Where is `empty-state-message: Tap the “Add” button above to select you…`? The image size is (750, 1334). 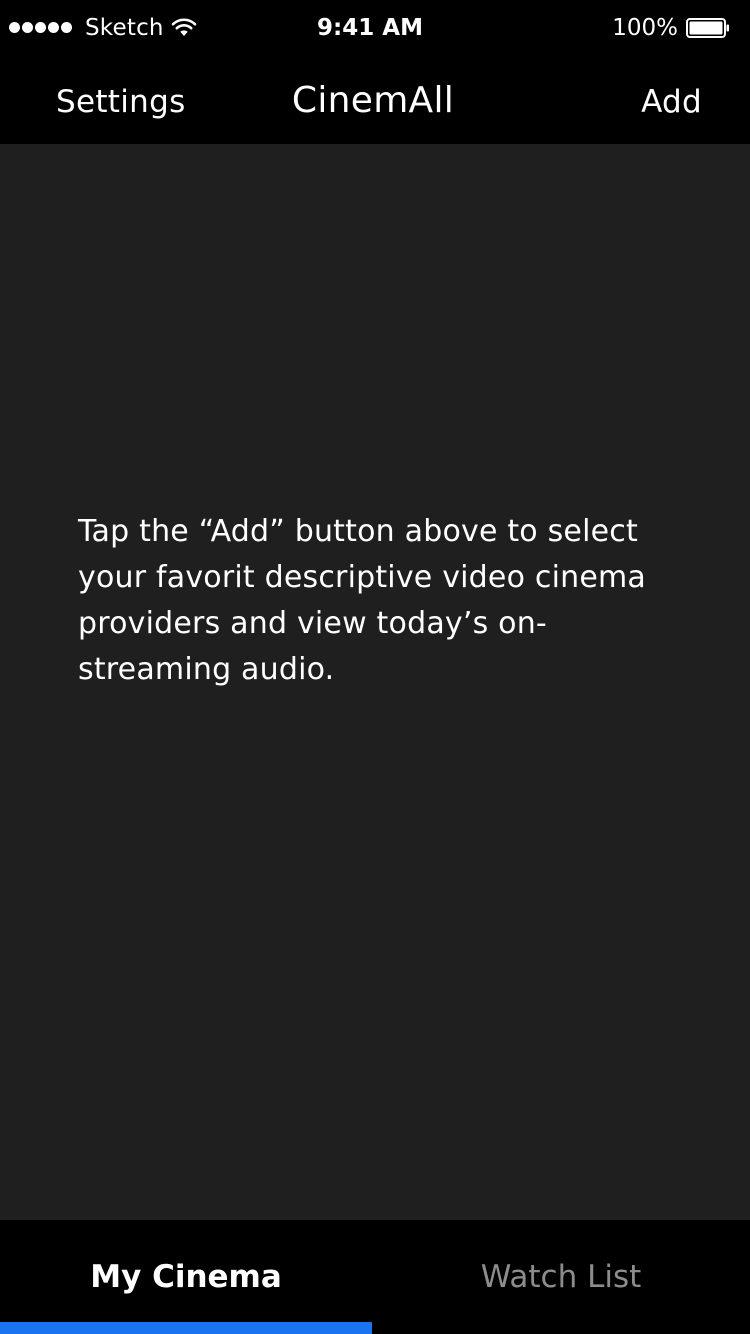 empty-state-message: Tap the “Add” button above to select you… is located at coordinates (362, 600).